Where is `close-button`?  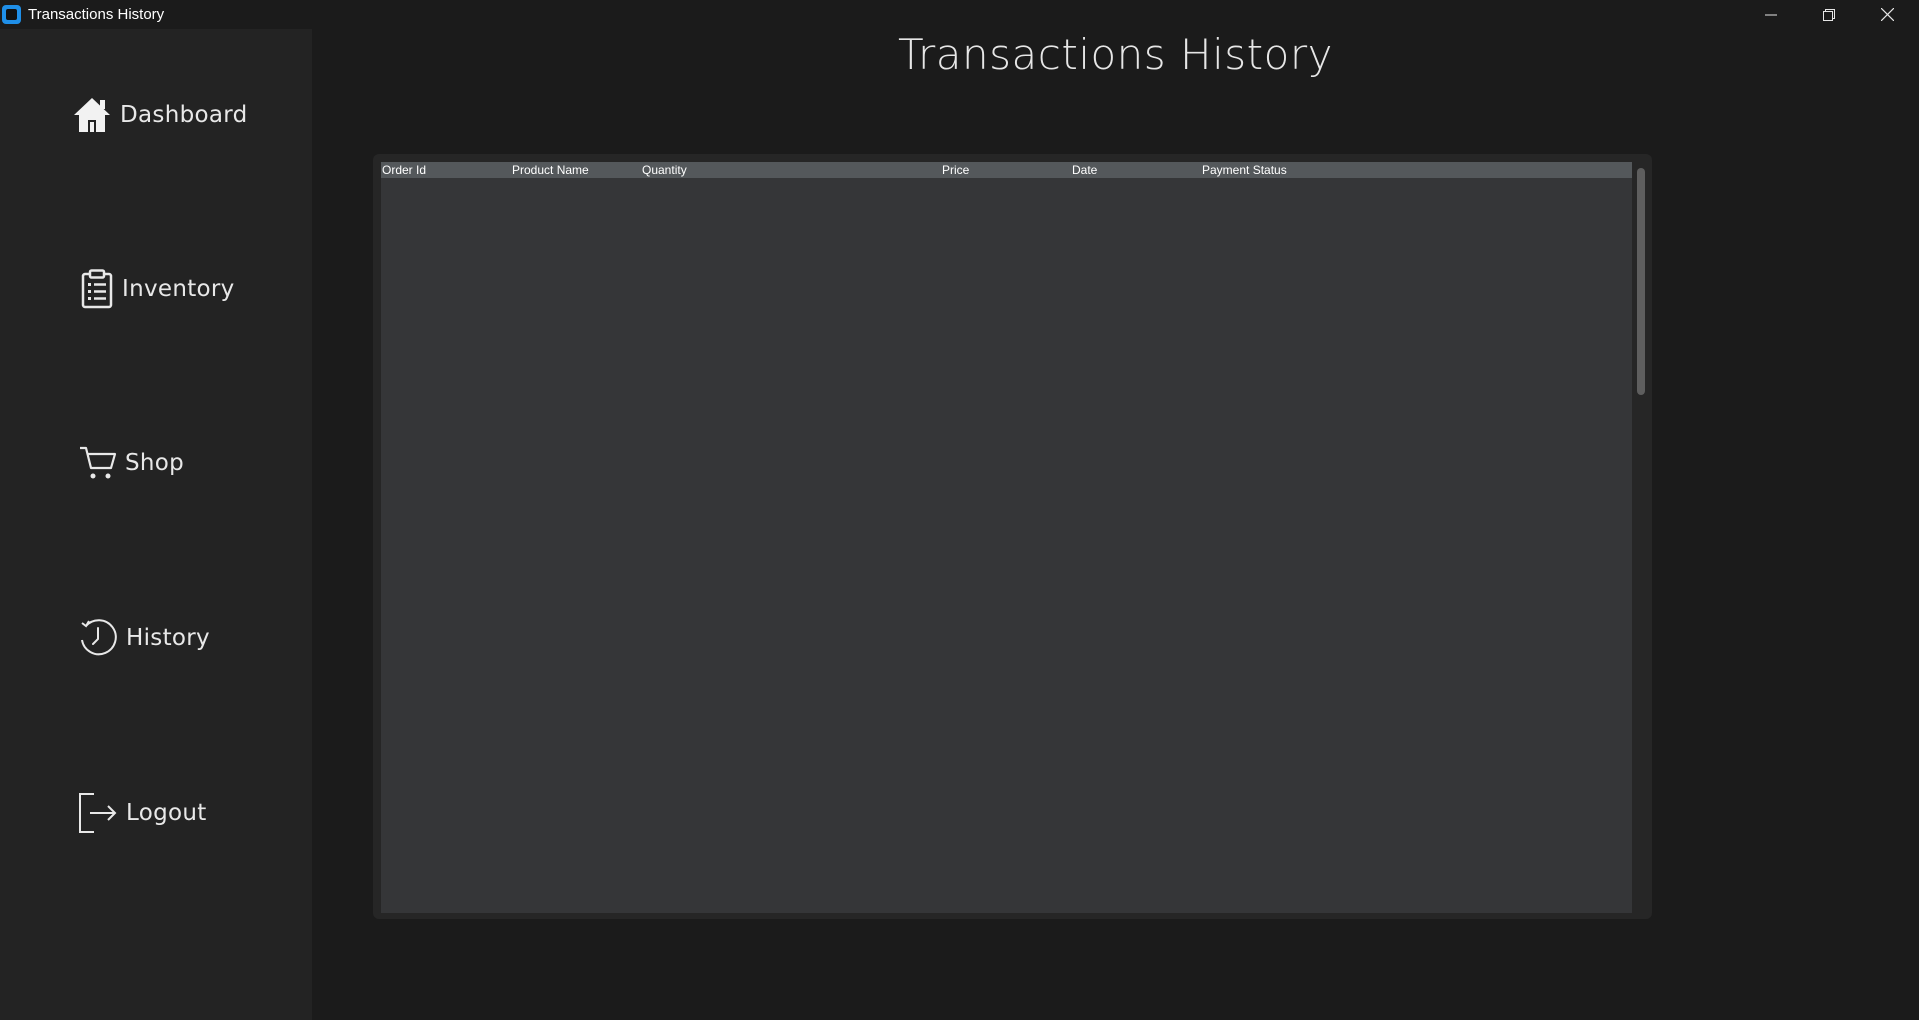
close-button is located at coordinates (1887, 14).